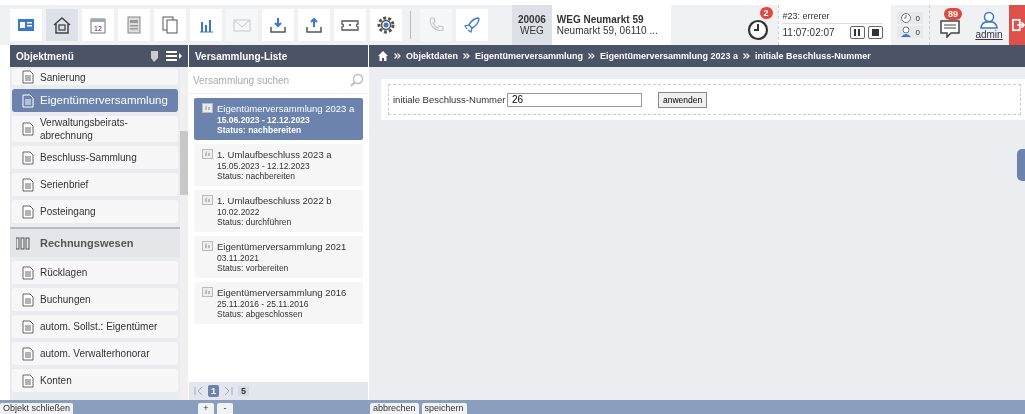  I want to click on menu-section: Rechnungswesen, so click(95, 242).